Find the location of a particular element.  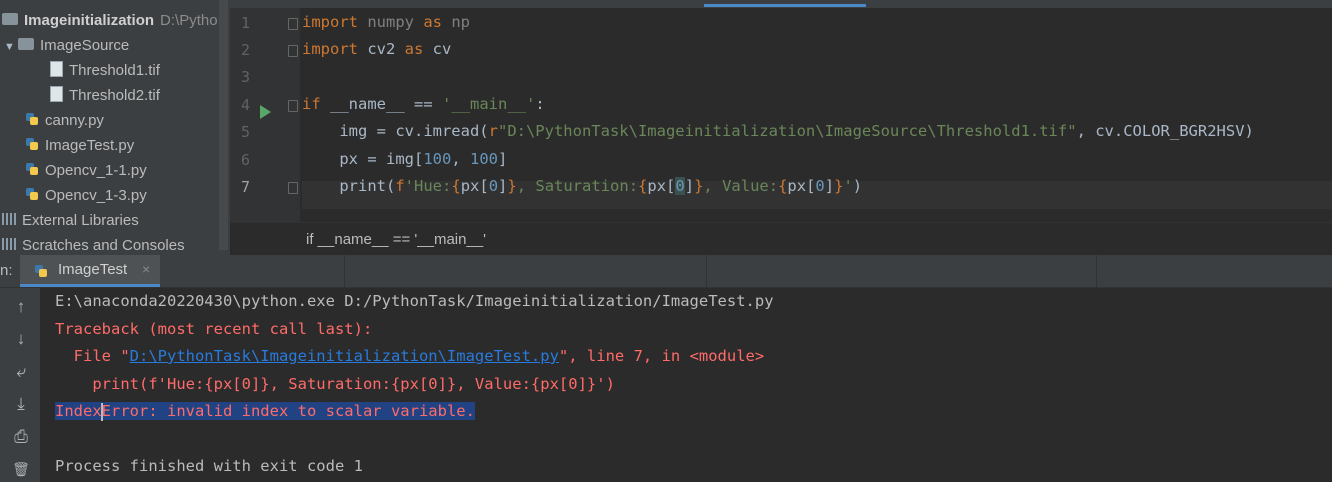

line-number: 2 is located at coordinates (245, 50).